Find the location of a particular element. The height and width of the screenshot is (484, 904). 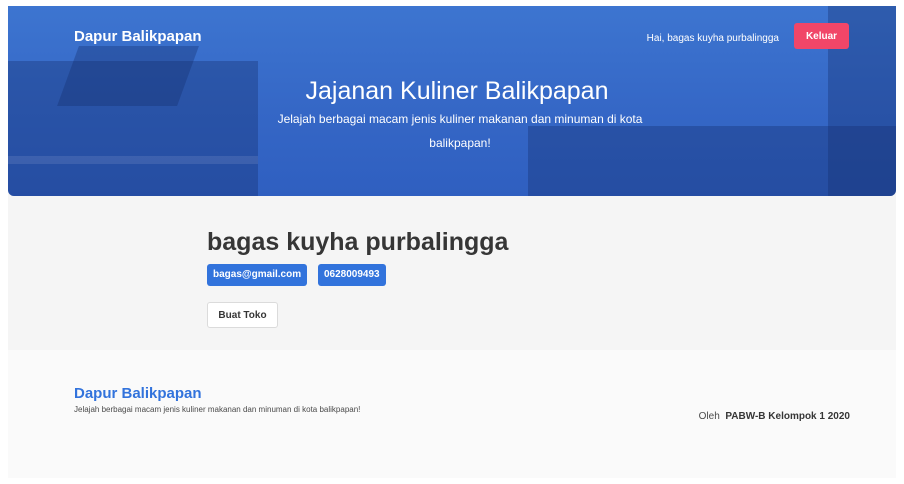

email-tag: bagas@gmail.com is located at coordinates (257, 275).